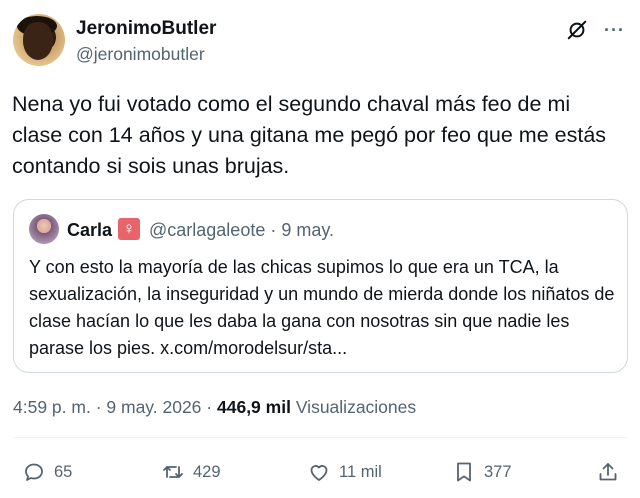 This screenshot has height=498, width=640. Describe the element at coordinates (608, 472) in the screenshot. I see `share-icon` at that location.